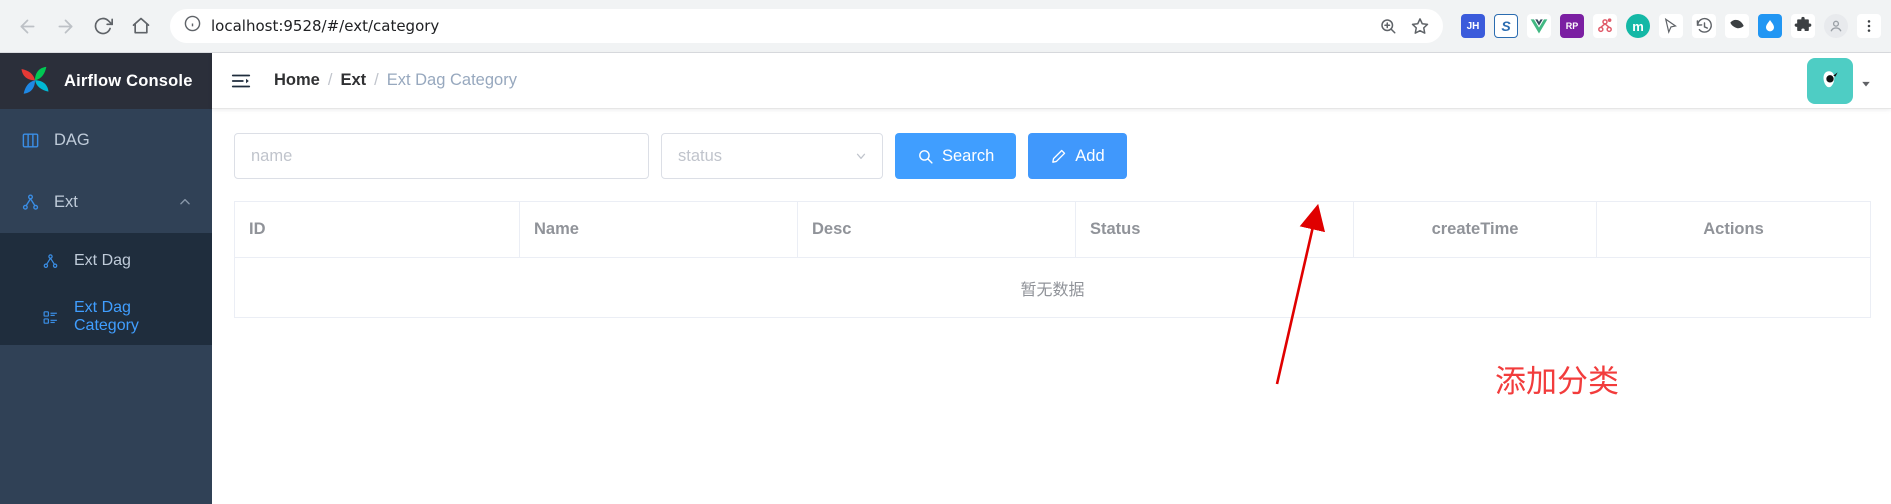 This screenshot has height=504, width=1891. I want to click on navbar-right, so click(1839, 80).